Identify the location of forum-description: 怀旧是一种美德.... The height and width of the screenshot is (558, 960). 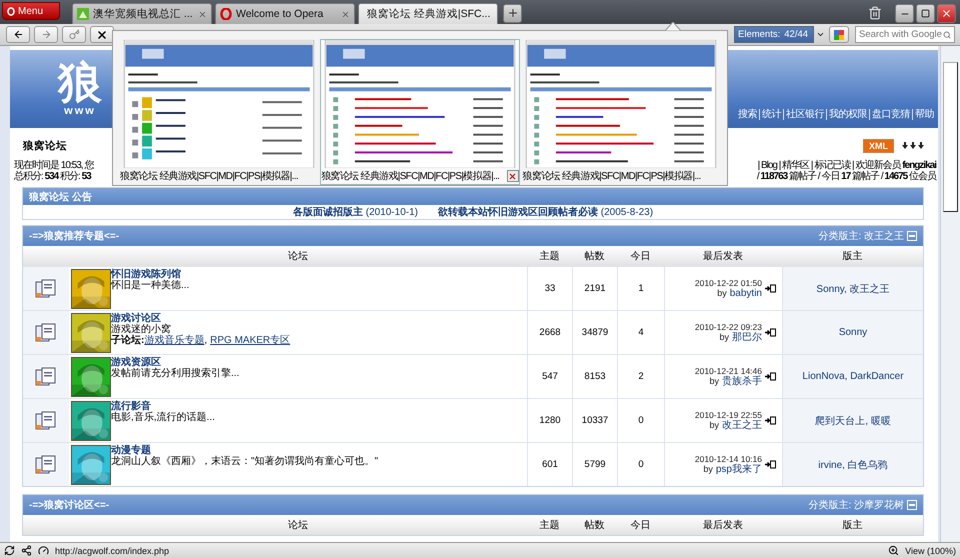
(150, 285).